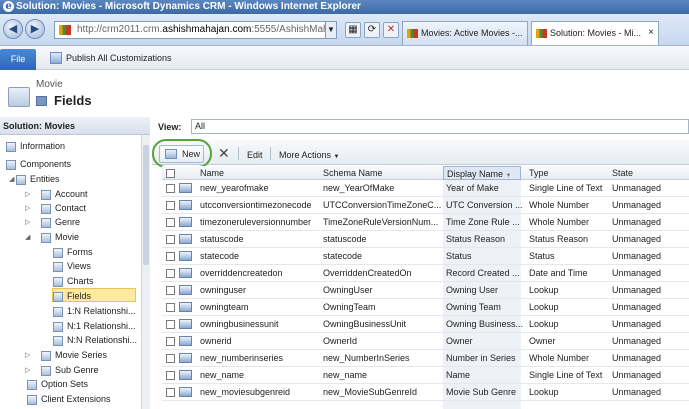 This screenshot has height=409, width=689. I want to click on nav-item-option-sets: Option Sets, so click(57, 384).